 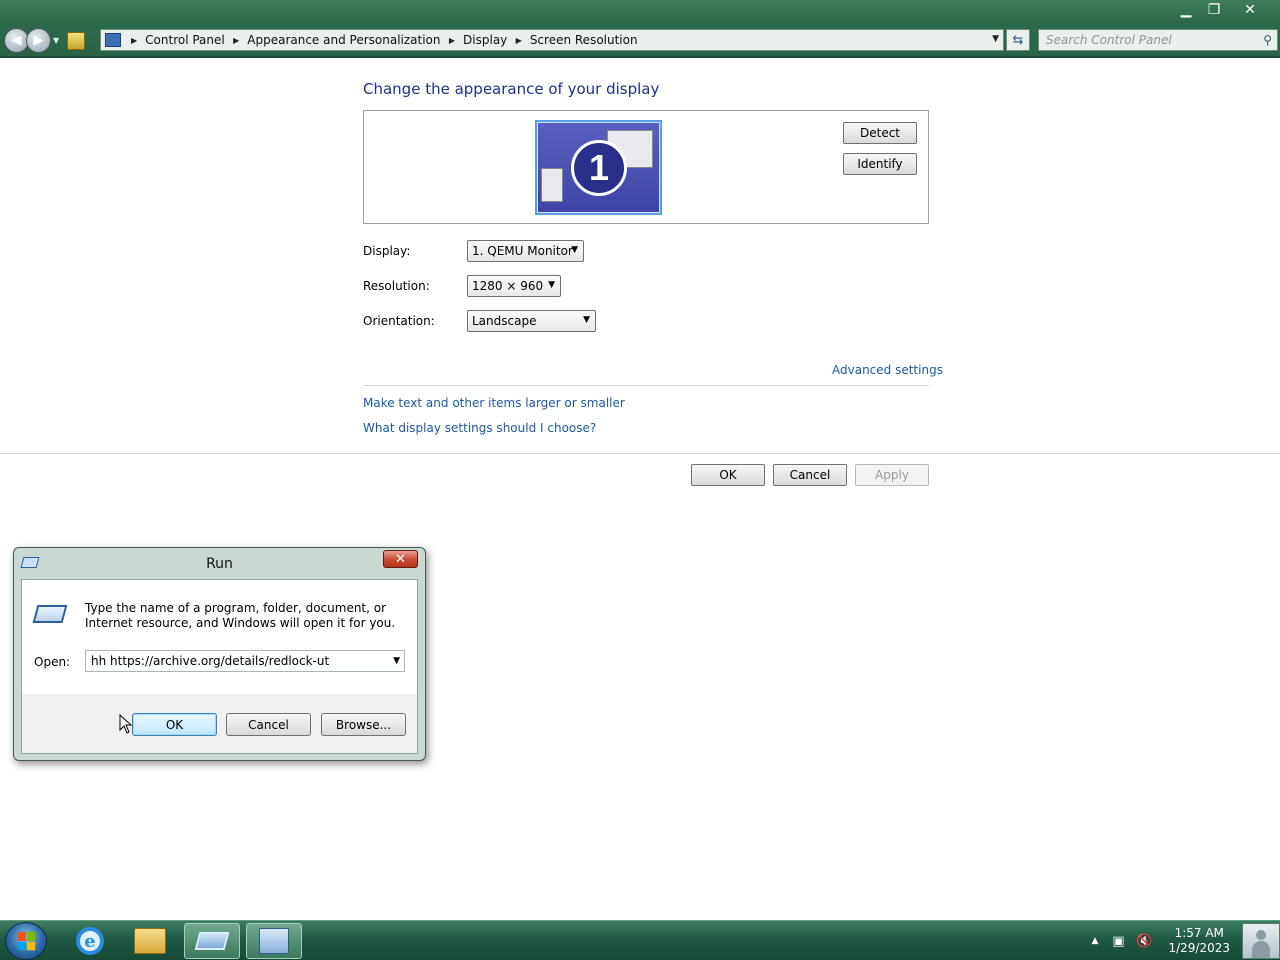 What do you see at coordinates (1267, 40) in the screenshot?
I see `search-icon: ⚲` at bounding box center [1267, 40].